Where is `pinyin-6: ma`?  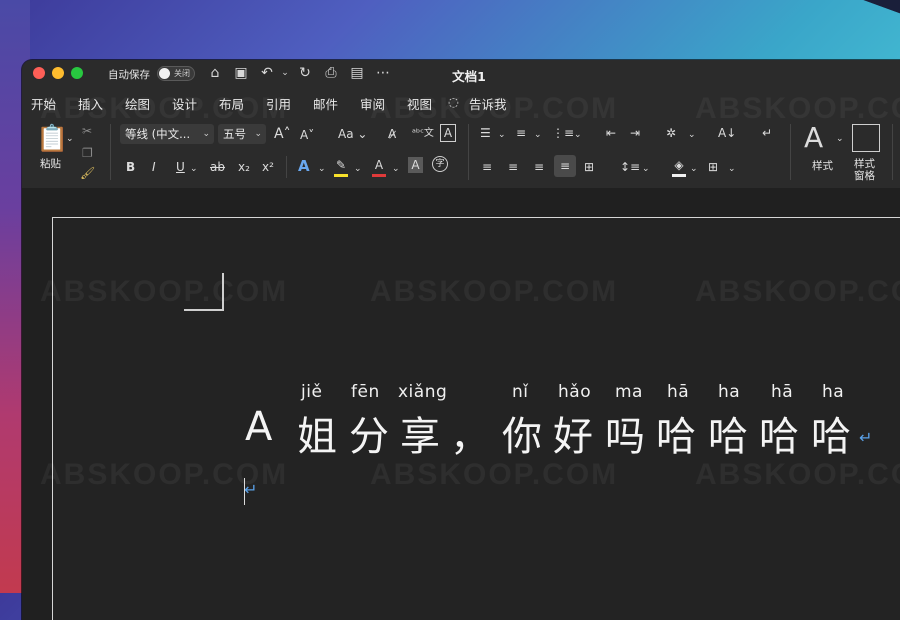 pinyin-6: ma is located at coordinates (629, 392).